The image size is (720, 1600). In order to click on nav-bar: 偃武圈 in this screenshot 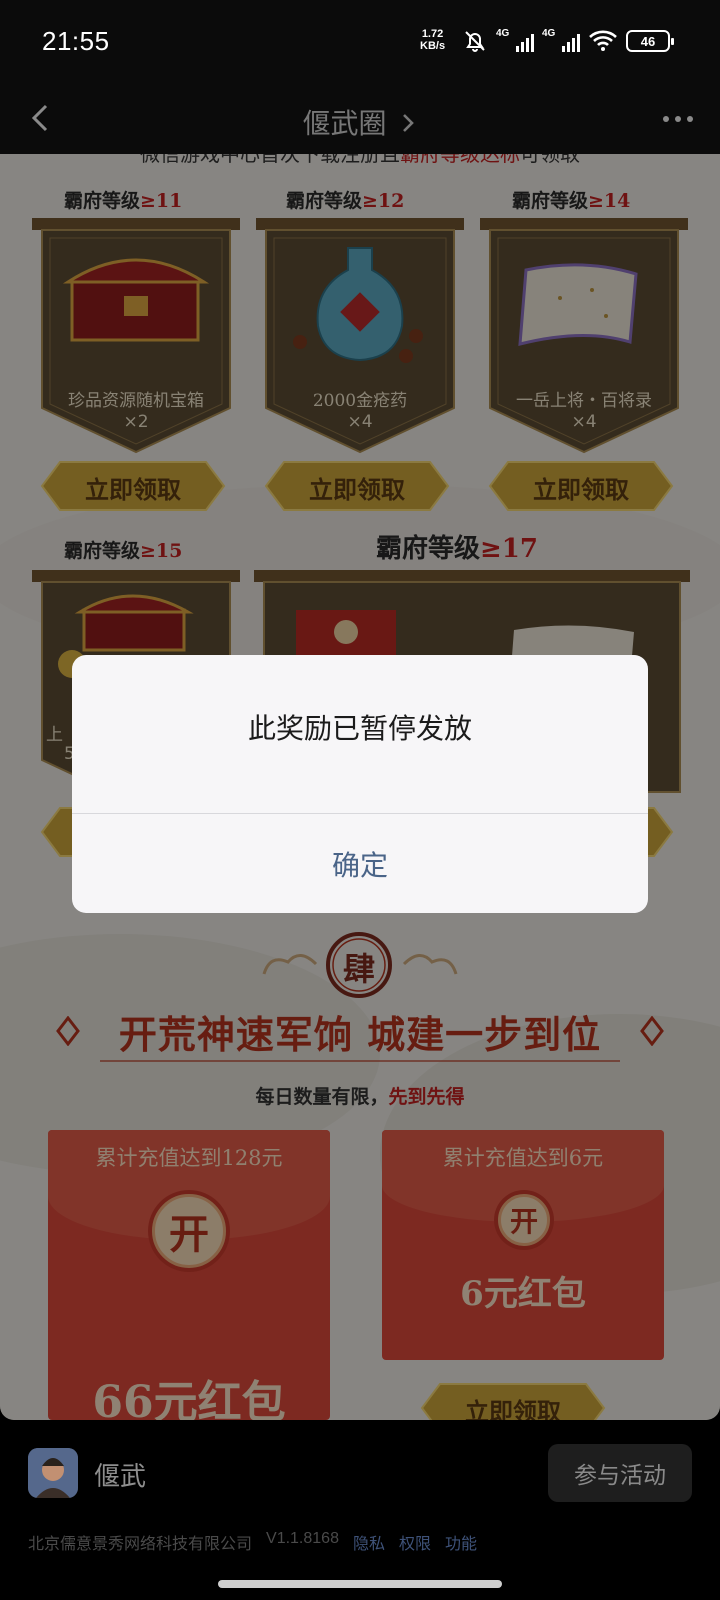, I will do `click(360, 119)`.